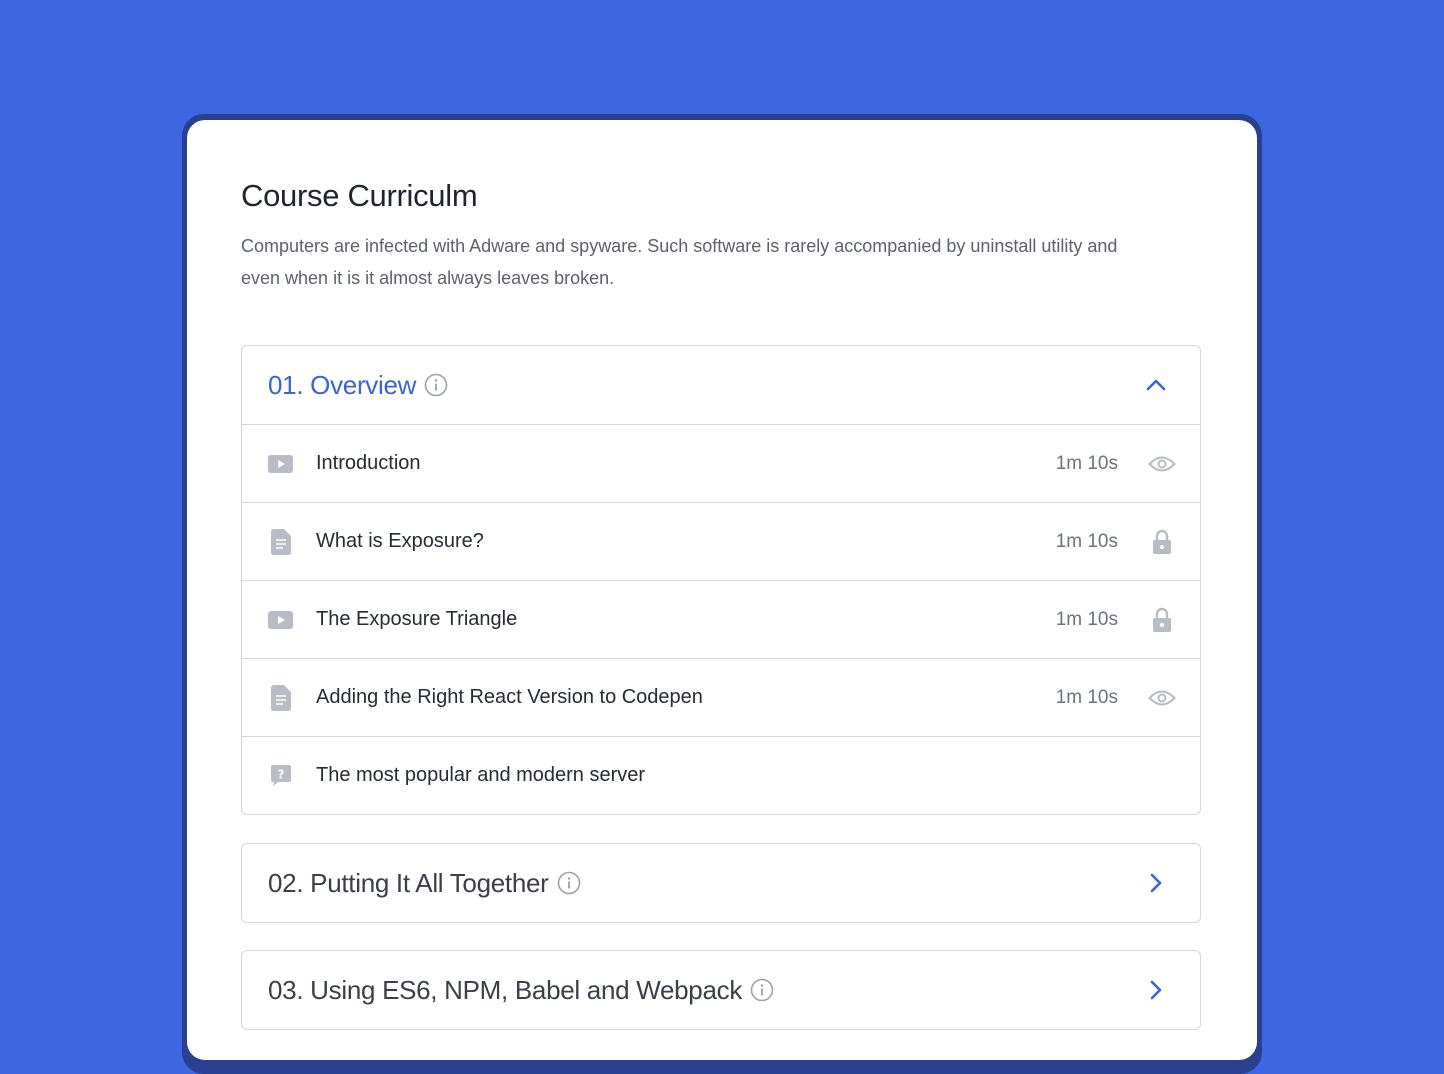  What do you see at coordinates (505, 989) in the screenshot?
I see `section-title: 03. Using ES6, NPM, Babel and Webpack` at bounding box center [505, 989].